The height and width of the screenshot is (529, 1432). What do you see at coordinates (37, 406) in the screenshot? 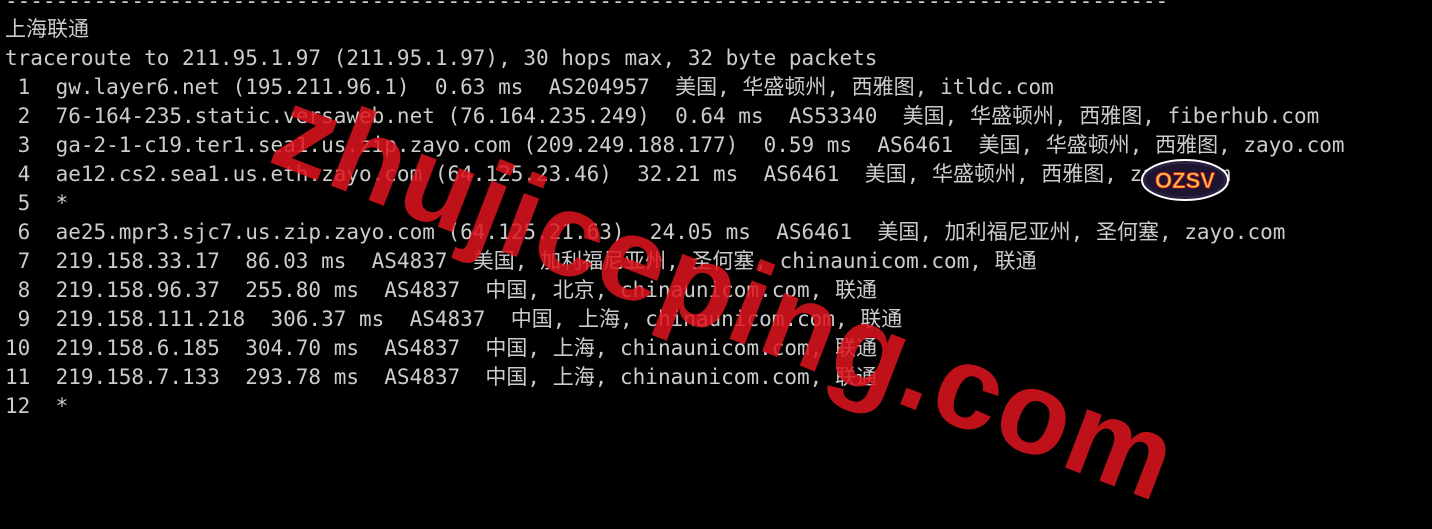
I see `hop-line-12: 12 *` at bounding box center [37, 406].